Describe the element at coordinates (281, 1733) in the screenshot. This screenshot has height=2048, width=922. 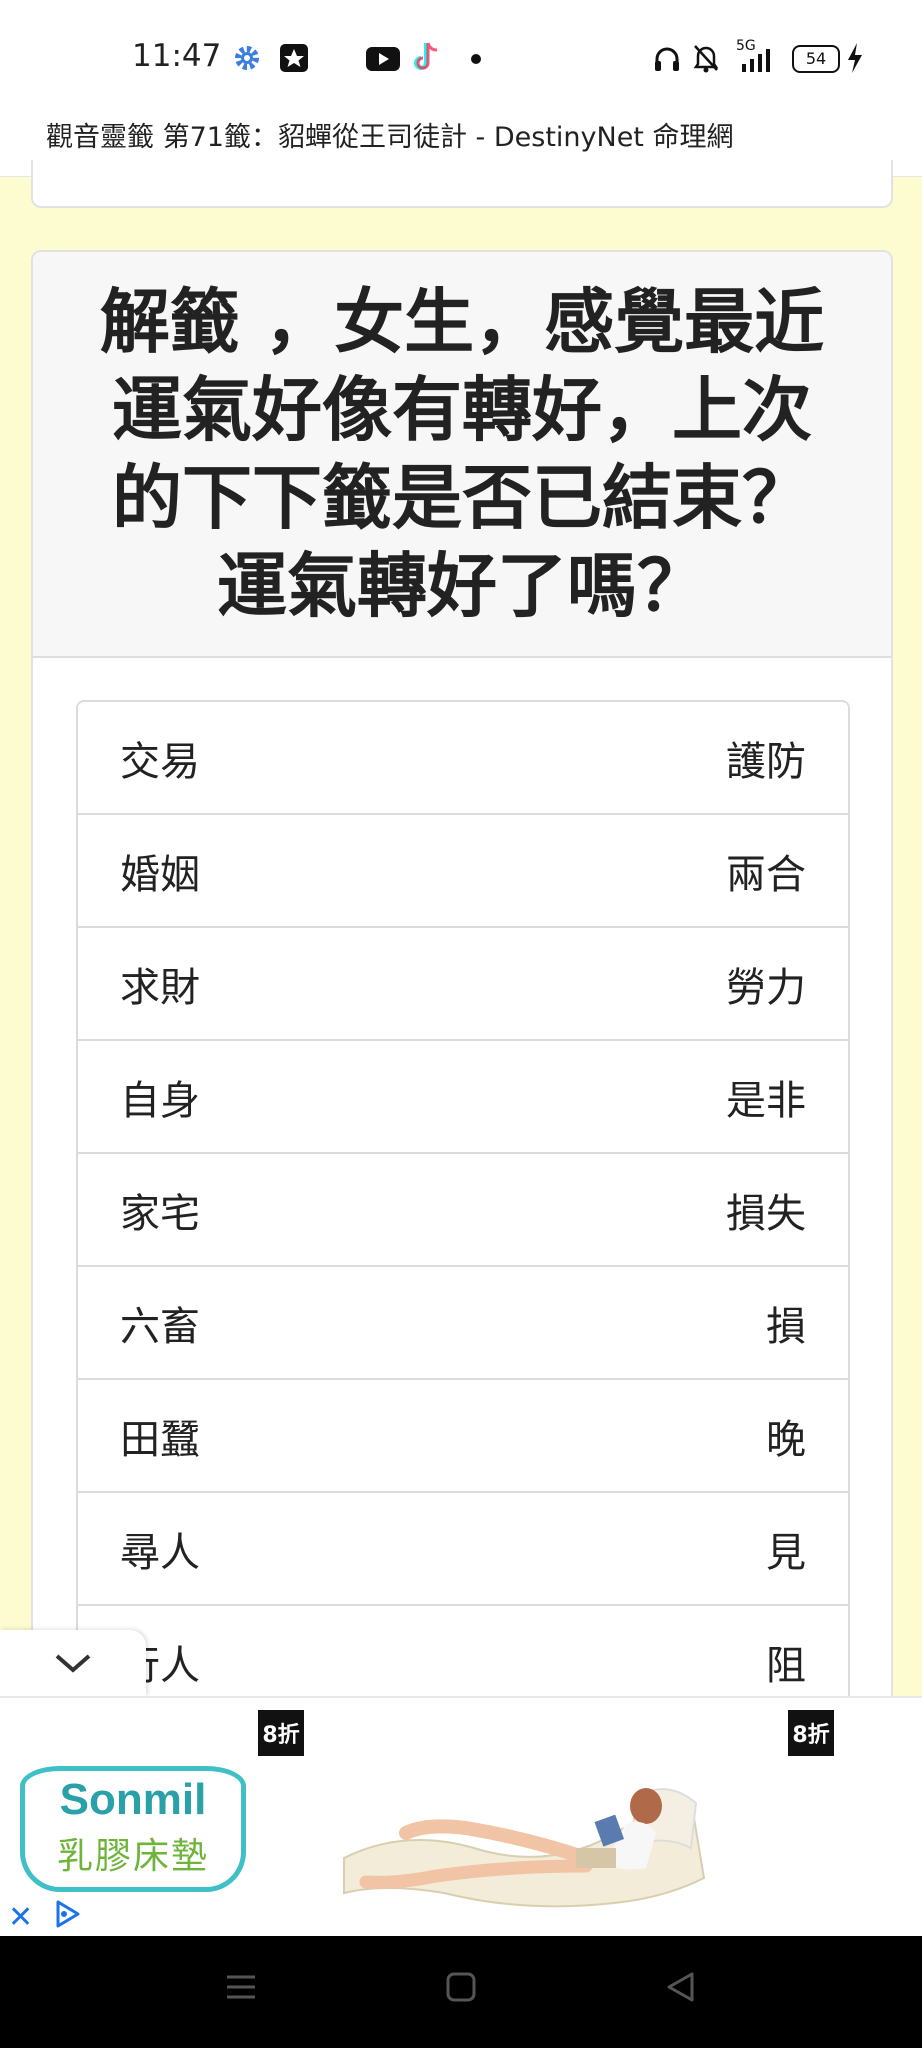
I see `discount-badge-left: 8折` at that location.